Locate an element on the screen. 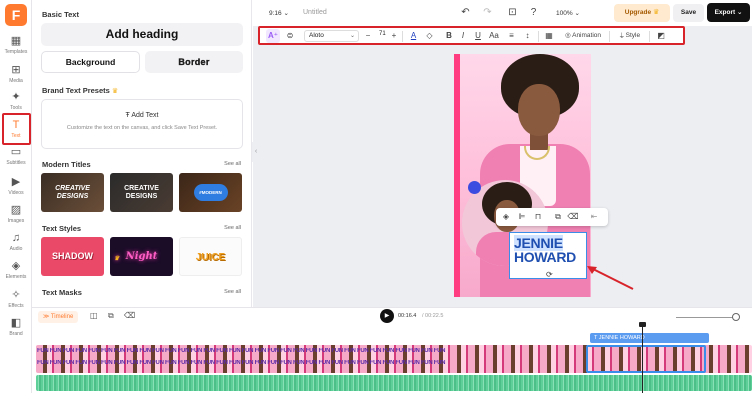  brand-presets-title: Brand Text Presets ♛ is located at coordinates (80, 90).